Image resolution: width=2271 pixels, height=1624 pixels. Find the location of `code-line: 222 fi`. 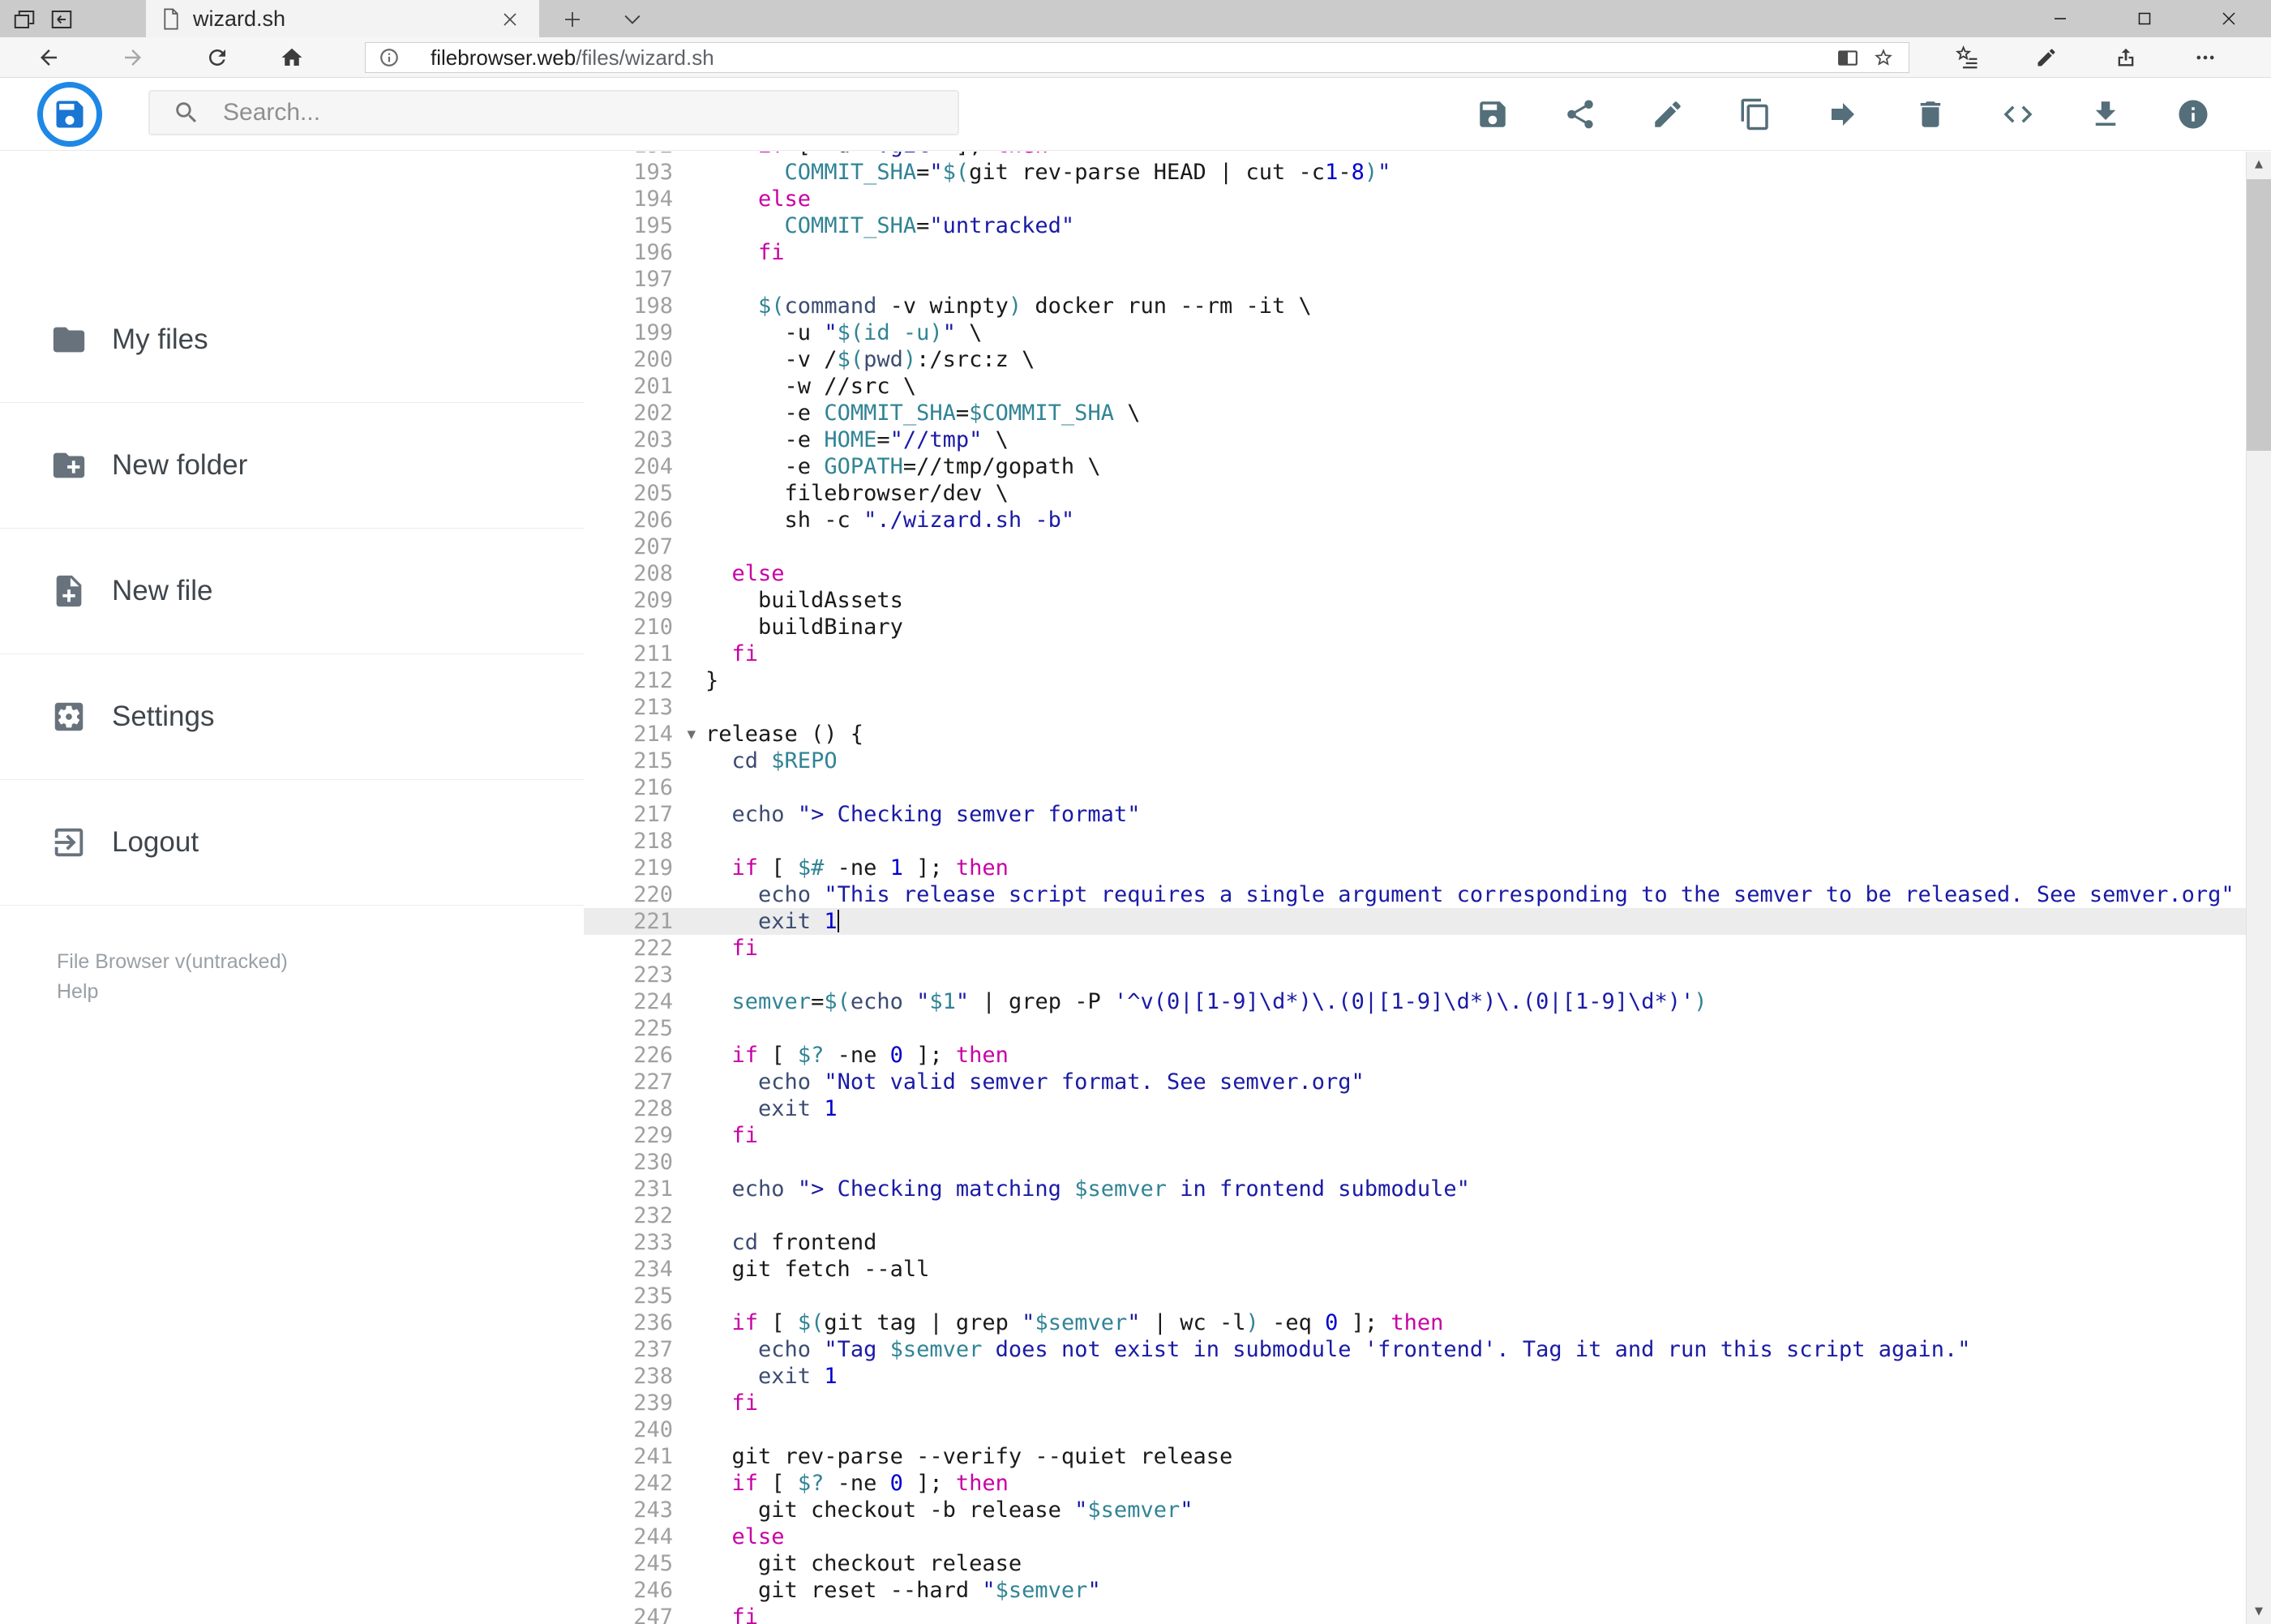

code-line: 222 fi is located at coordinates (1415, 949).